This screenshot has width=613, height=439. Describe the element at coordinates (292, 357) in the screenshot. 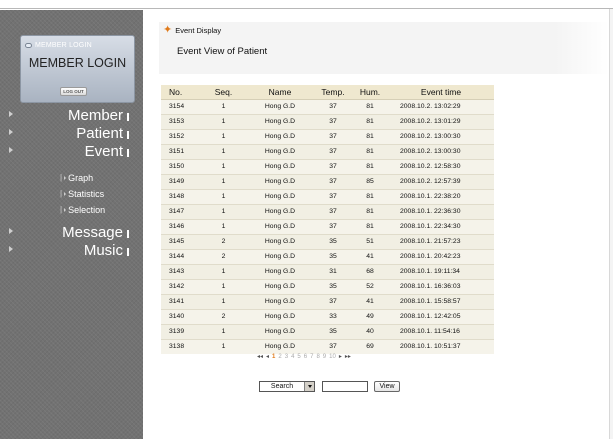

I see `page-number-link: 4` at that location.